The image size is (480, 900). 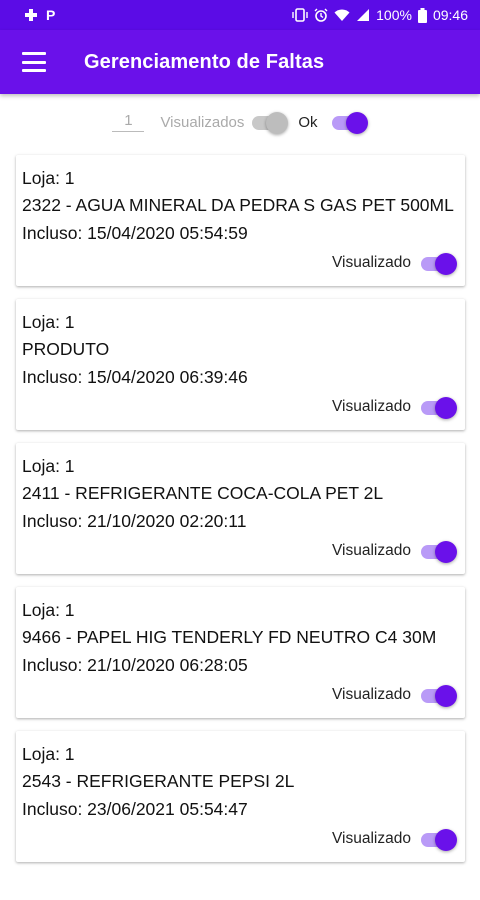 I want to click on status-bar: P 100% 09:46, so click(x=240, y=15).